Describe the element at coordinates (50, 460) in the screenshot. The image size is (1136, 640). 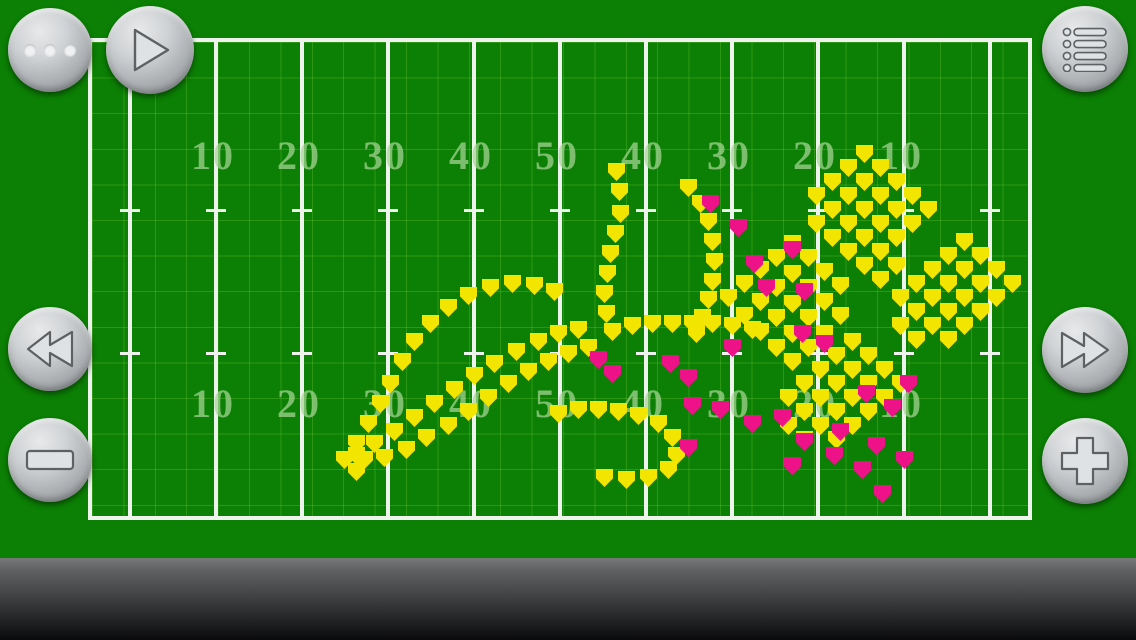
I see `minus-button` at that location.